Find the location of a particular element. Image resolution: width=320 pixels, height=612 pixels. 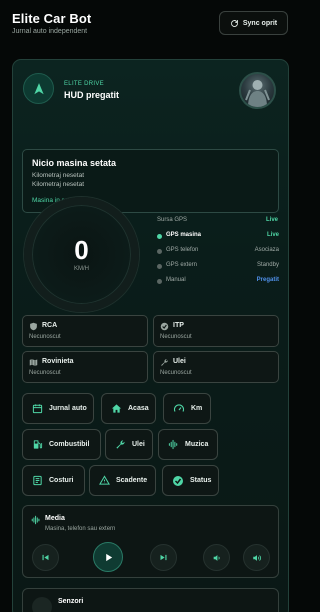

calendar-icon is located at coordinates (37, 408).